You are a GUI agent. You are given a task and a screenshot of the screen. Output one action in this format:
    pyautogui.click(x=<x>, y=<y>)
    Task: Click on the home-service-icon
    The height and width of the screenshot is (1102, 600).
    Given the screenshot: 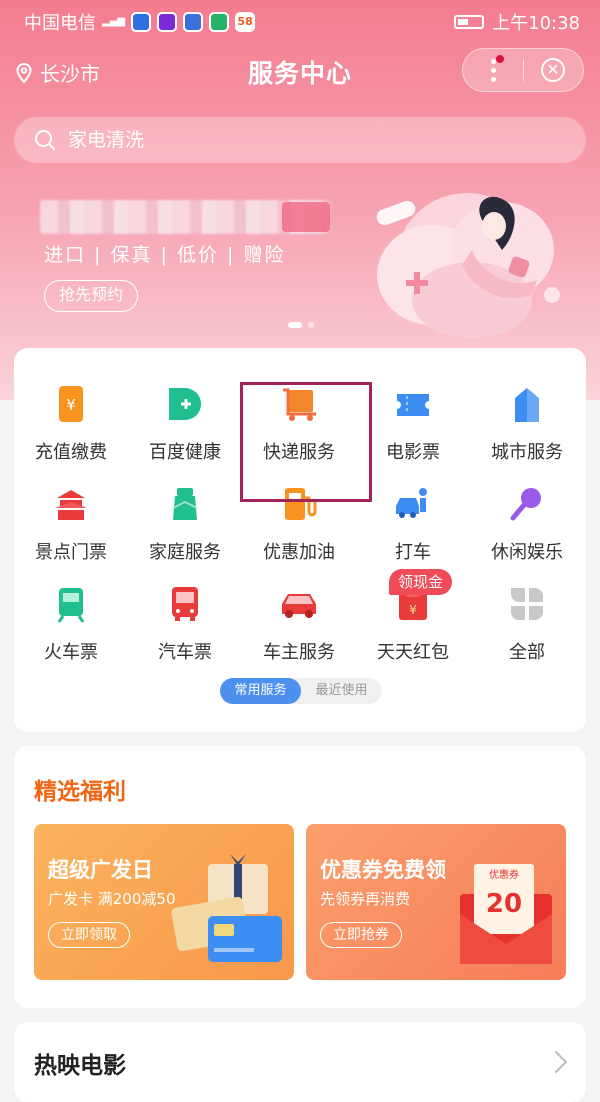 What is the action you would take?
    pyautogui.click(x=185, y=504)
    